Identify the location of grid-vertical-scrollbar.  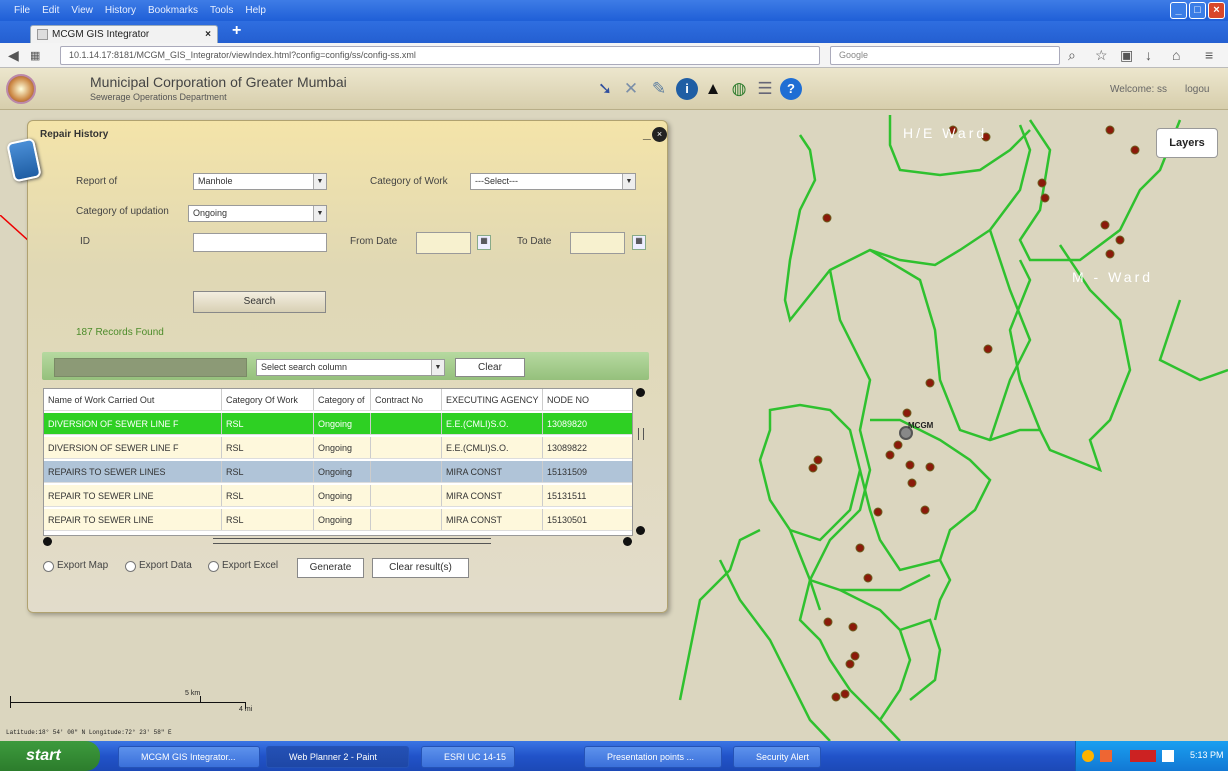
(641, 462).